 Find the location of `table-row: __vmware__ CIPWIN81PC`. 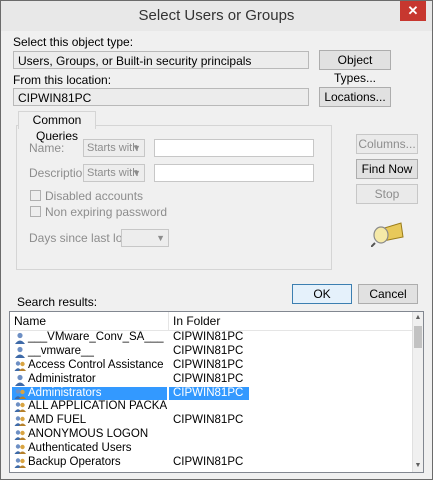

table-row: __vmware__ CIPWIN81PC is located at coordinates (212, 352).